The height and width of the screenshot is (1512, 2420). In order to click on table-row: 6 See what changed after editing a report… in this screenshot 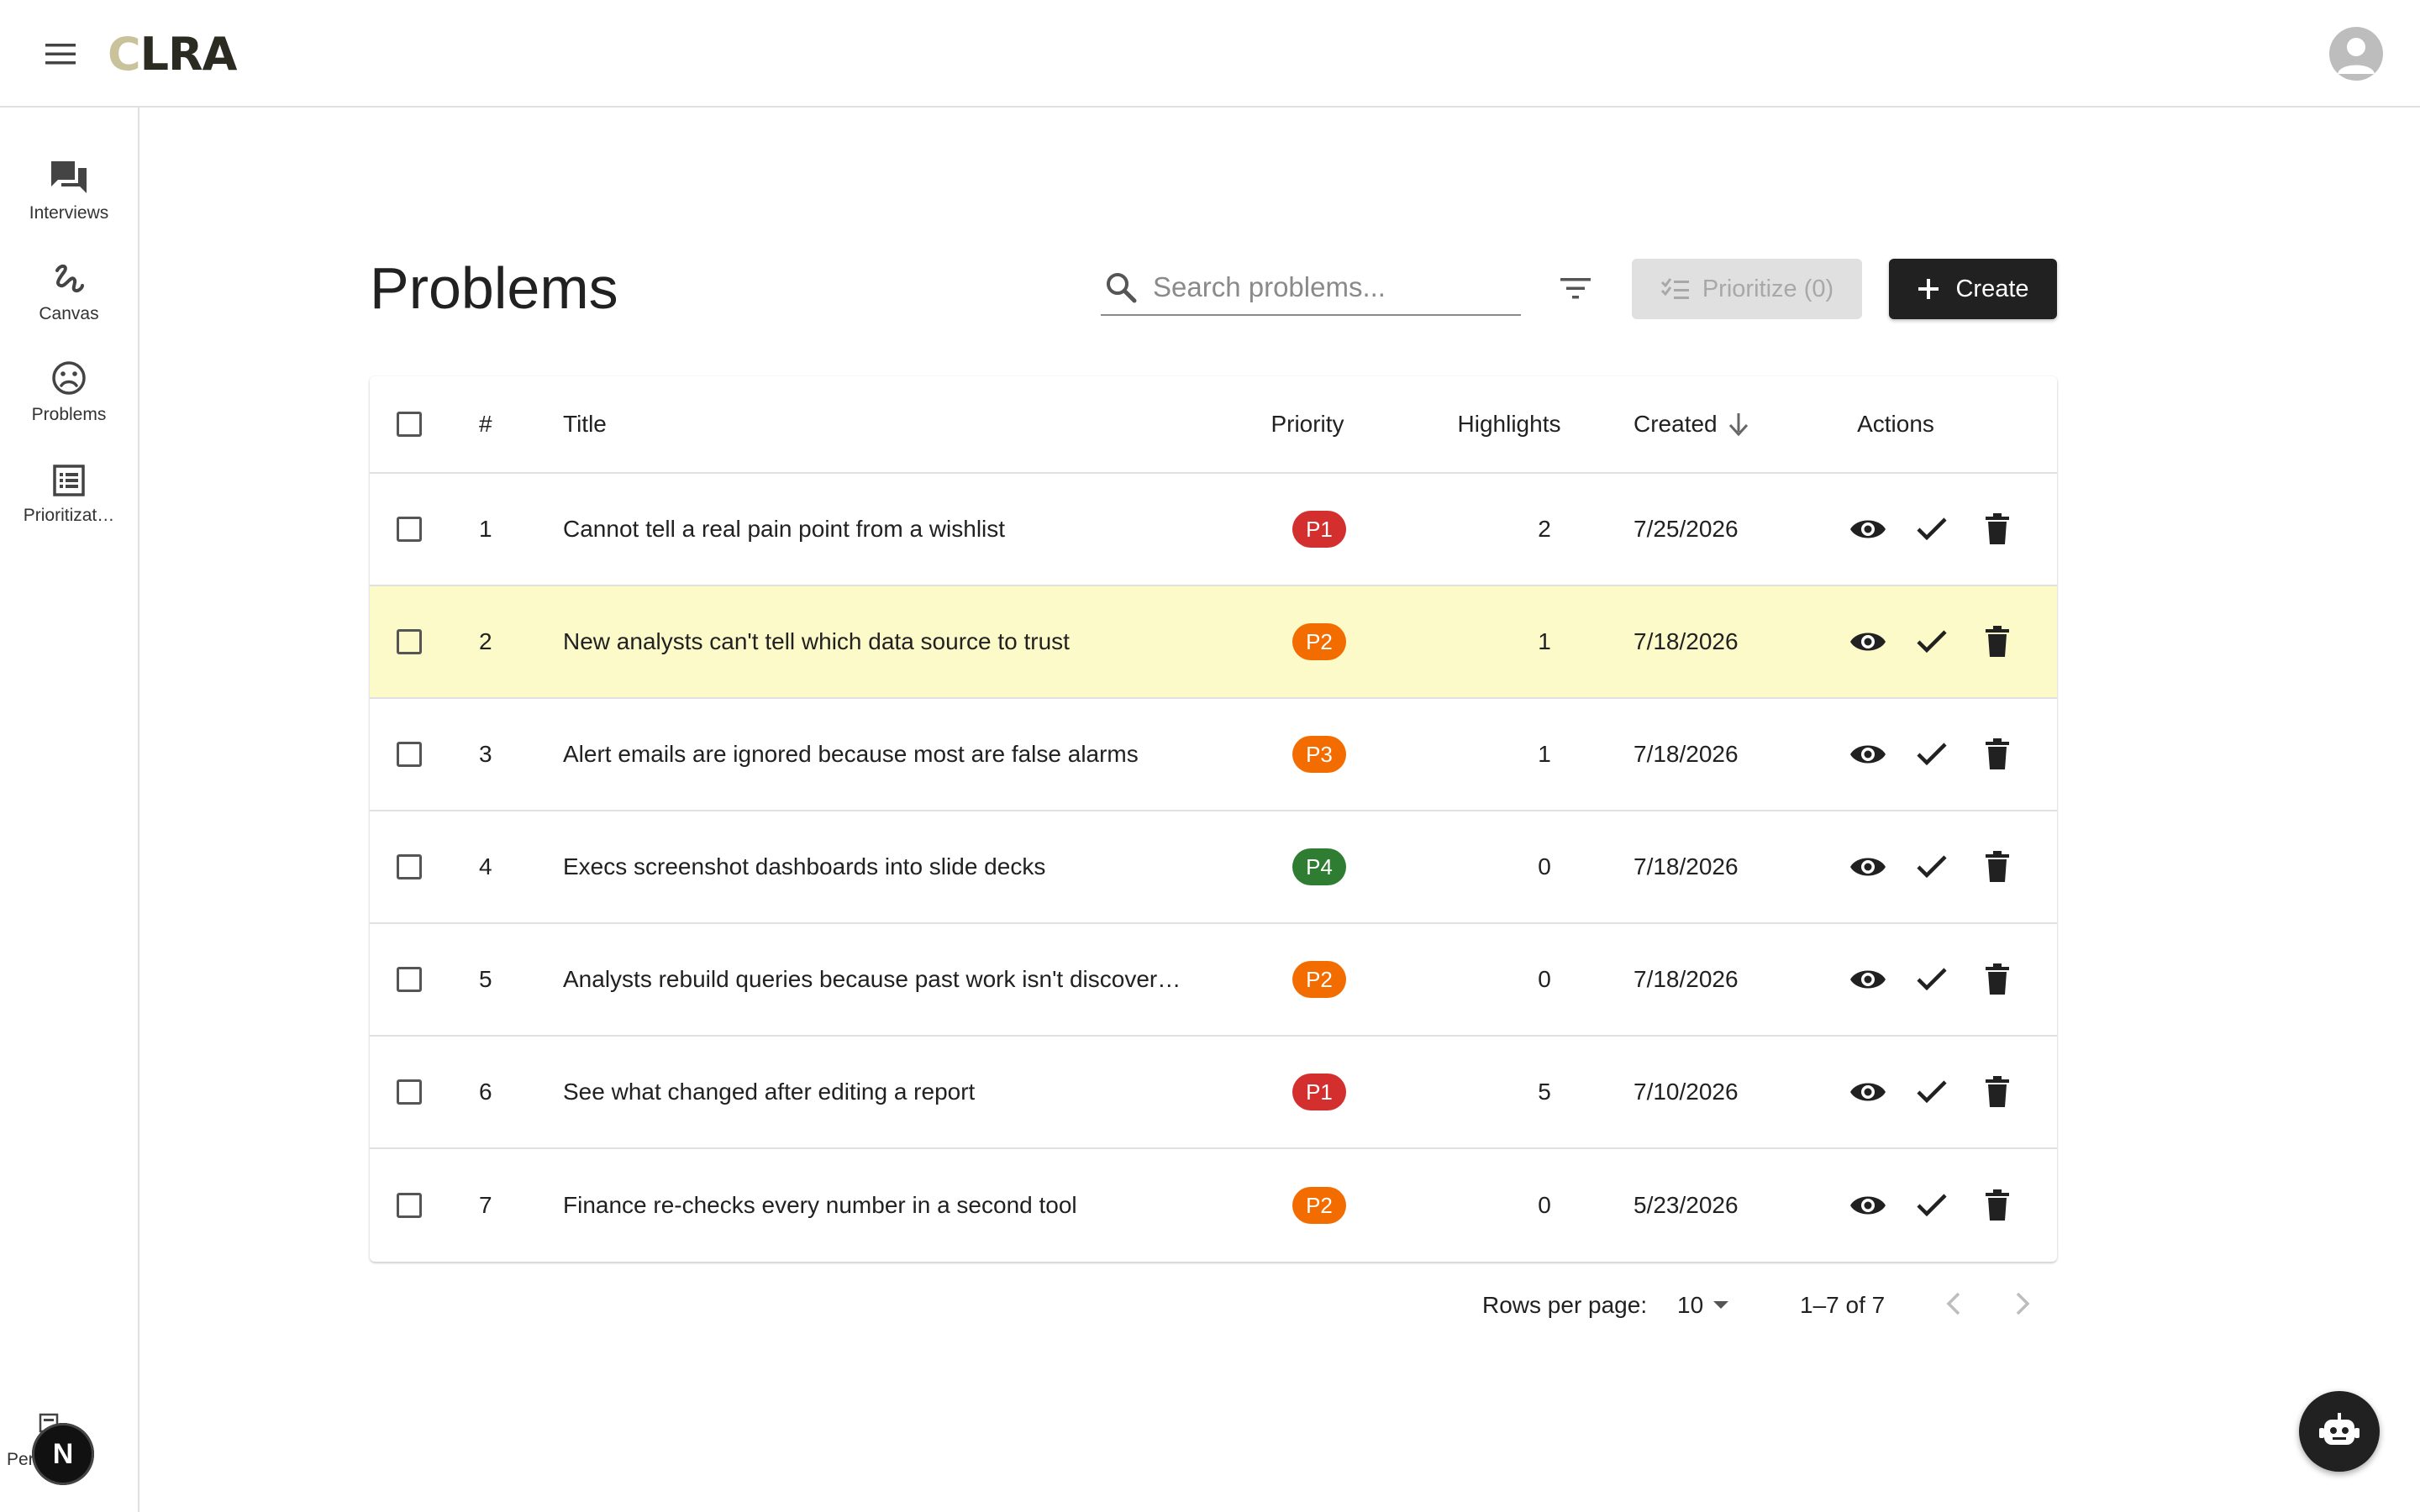, I will do `click(1213, 1093)`.